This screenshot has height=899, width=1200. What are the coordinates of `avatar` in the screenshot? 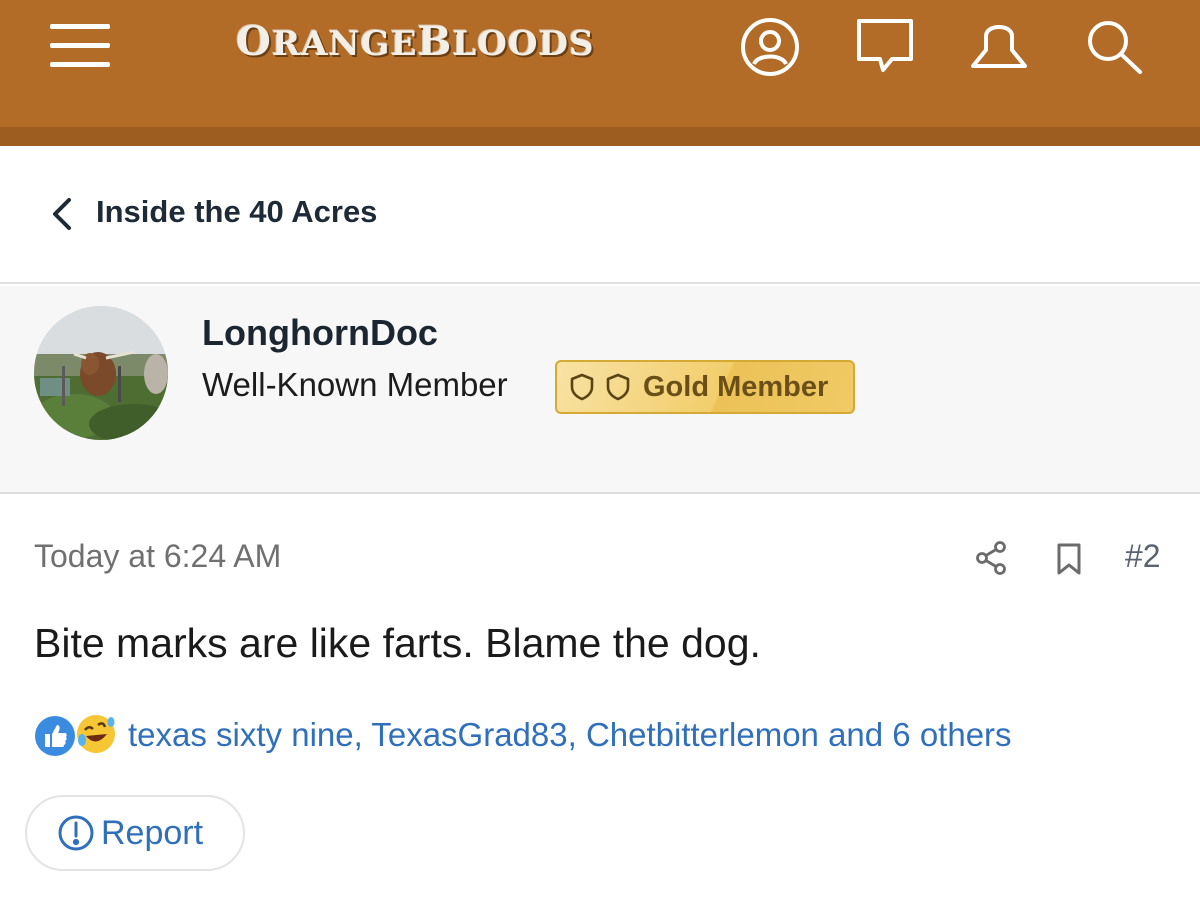 It's located at (101, 373).